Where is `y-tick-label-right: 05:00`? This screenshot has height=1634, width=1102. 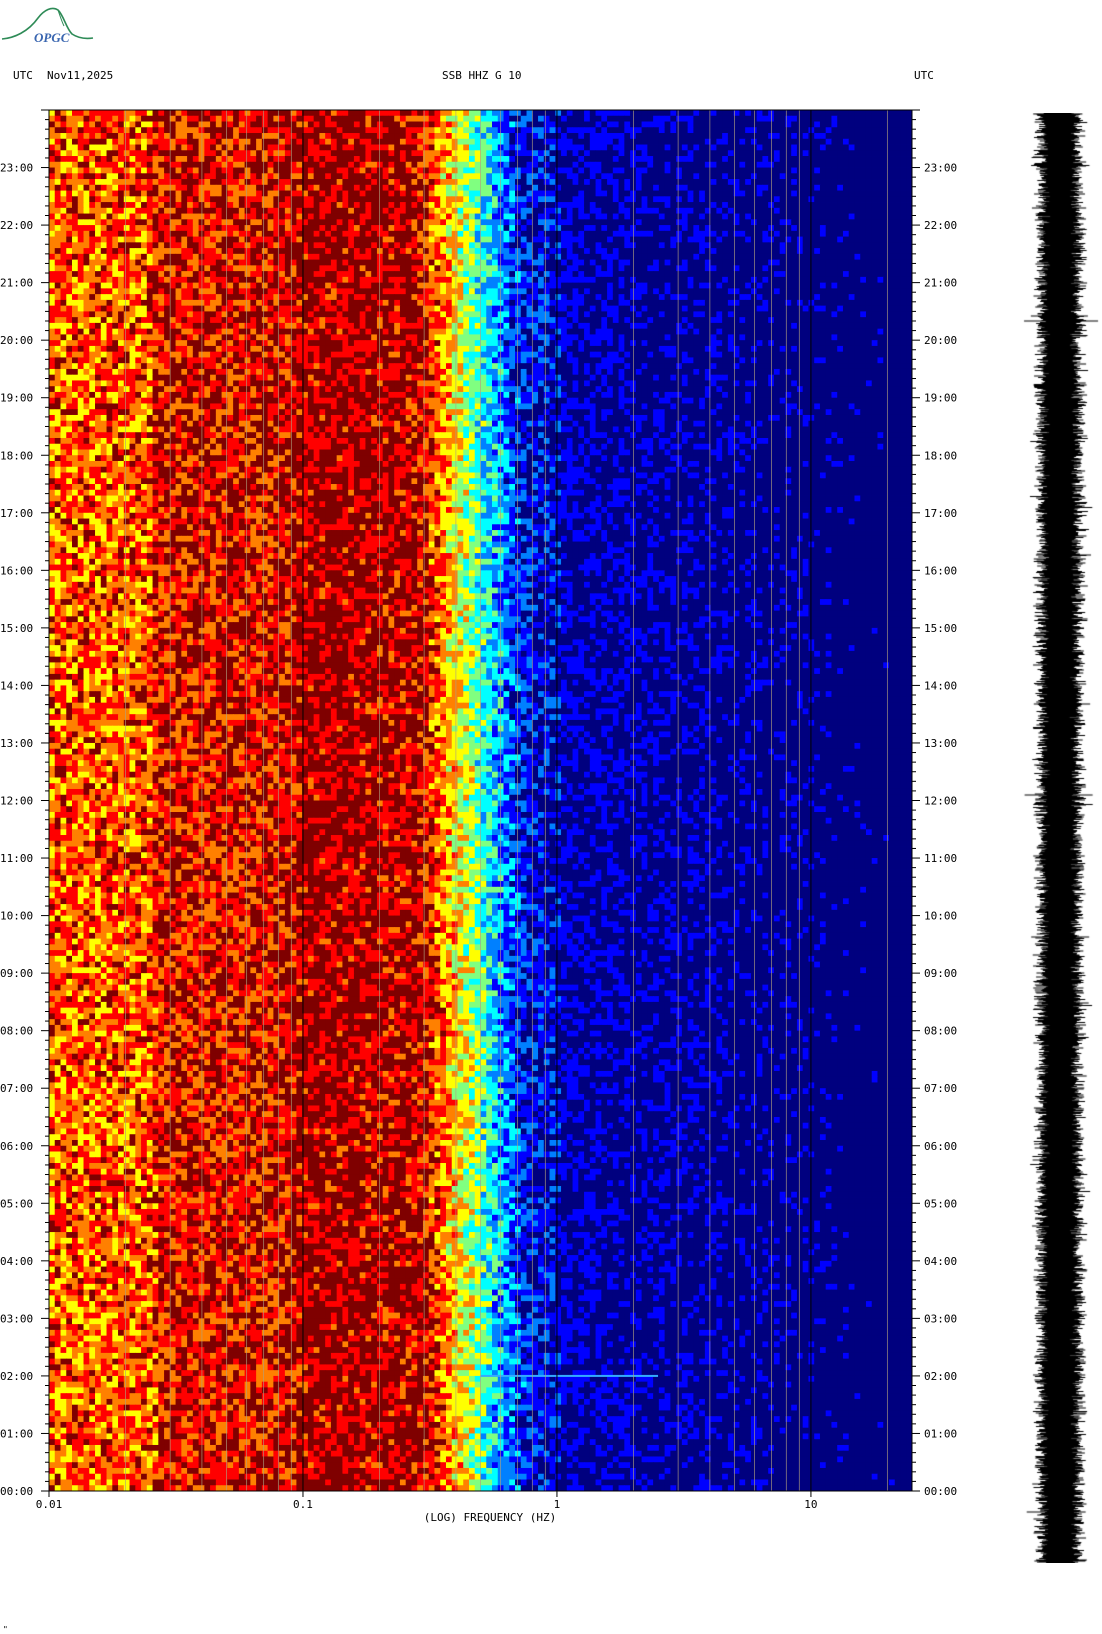 y-tick-label-right: 05:00 is located at coordinates (940, 1203).